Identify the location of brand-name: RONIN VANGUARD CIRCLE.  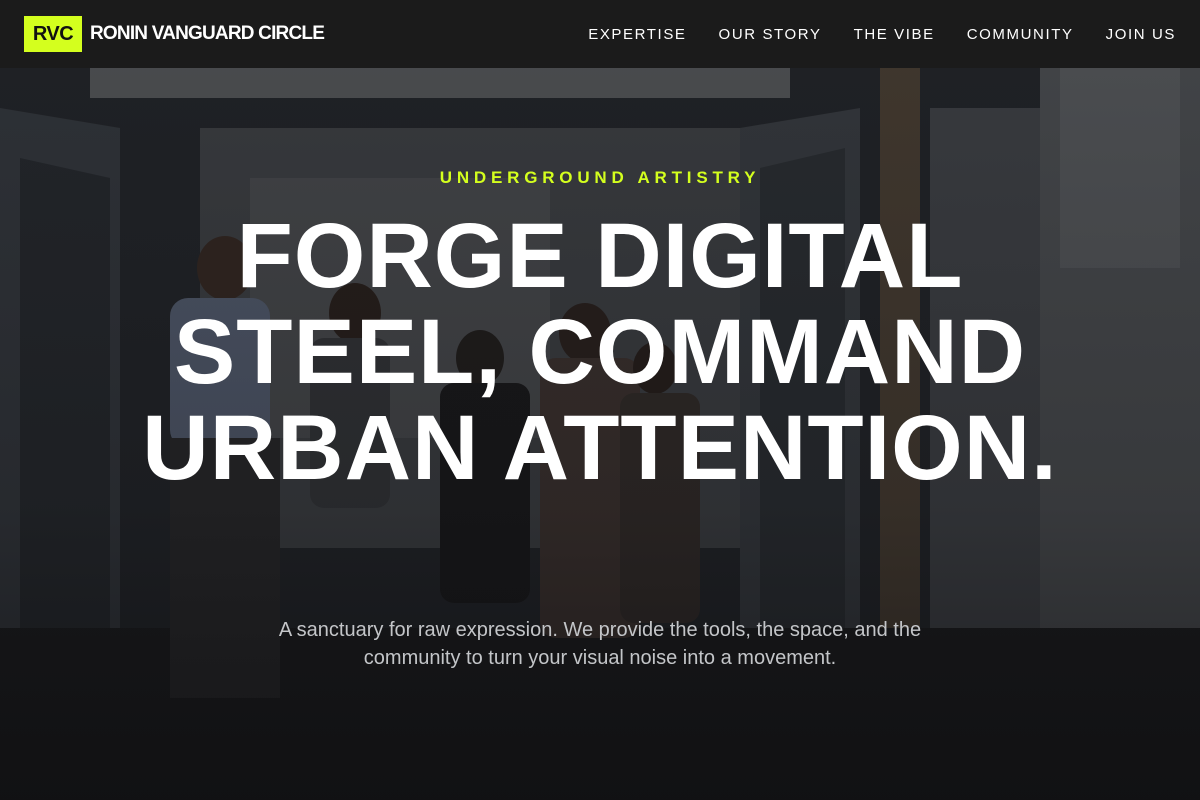
(207, 34).